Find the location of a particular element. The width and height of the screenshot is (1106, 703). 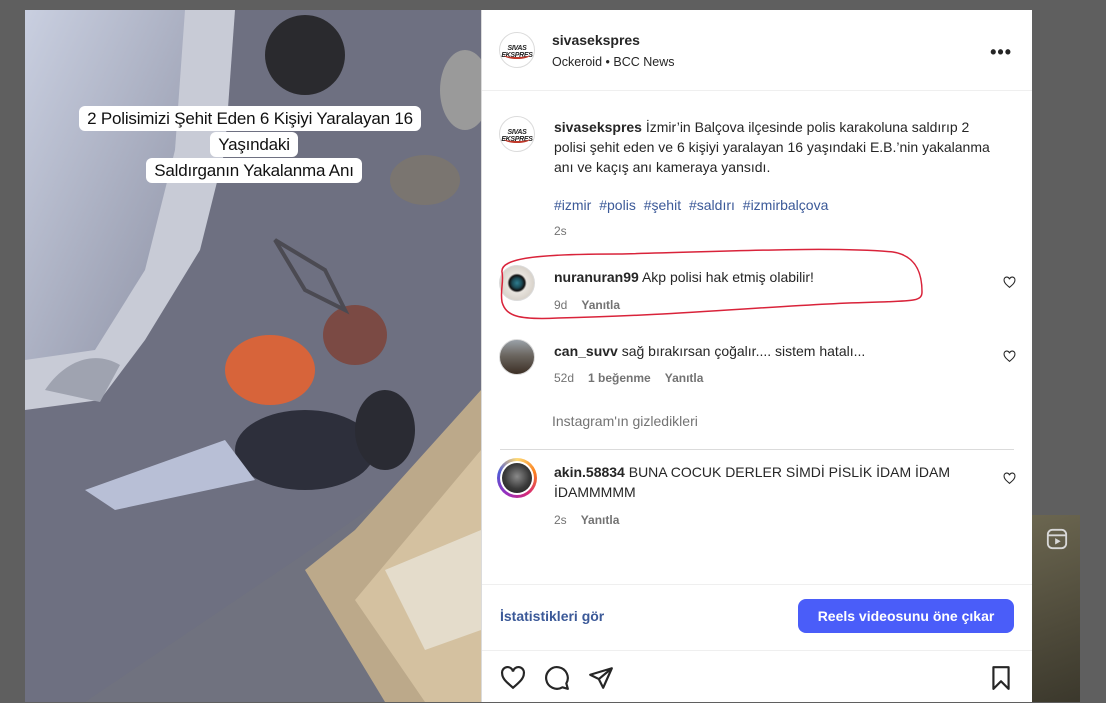

next-media-thumbnail is located at coordinates (1055, 608).